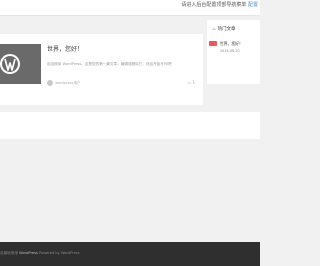 Image resolution: width=320 pixels, height=266 pixels. I want to click on comment-icon: ▭, so click(189, 82).